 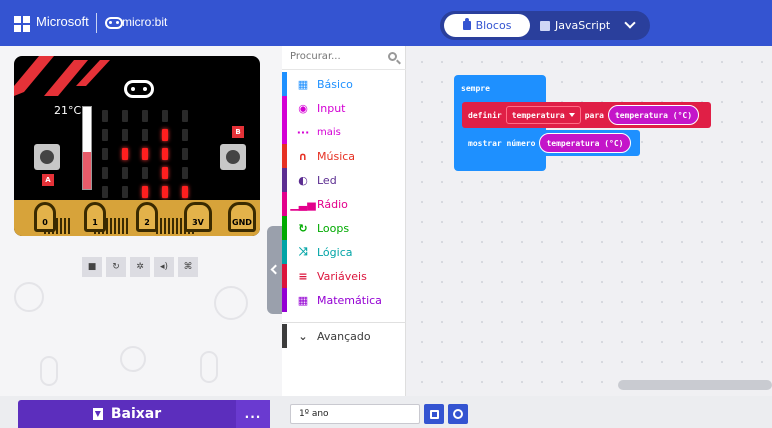 I want to click on more-icon: ···, so click(x=303, y=132).